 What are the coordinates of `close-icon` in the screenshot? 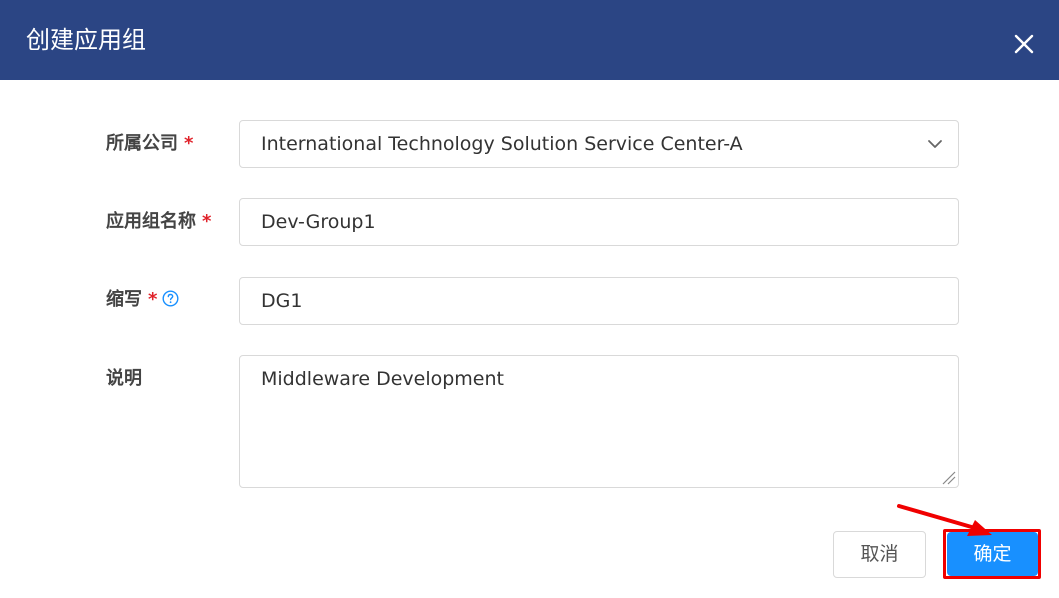 It's located at (1024, 44).